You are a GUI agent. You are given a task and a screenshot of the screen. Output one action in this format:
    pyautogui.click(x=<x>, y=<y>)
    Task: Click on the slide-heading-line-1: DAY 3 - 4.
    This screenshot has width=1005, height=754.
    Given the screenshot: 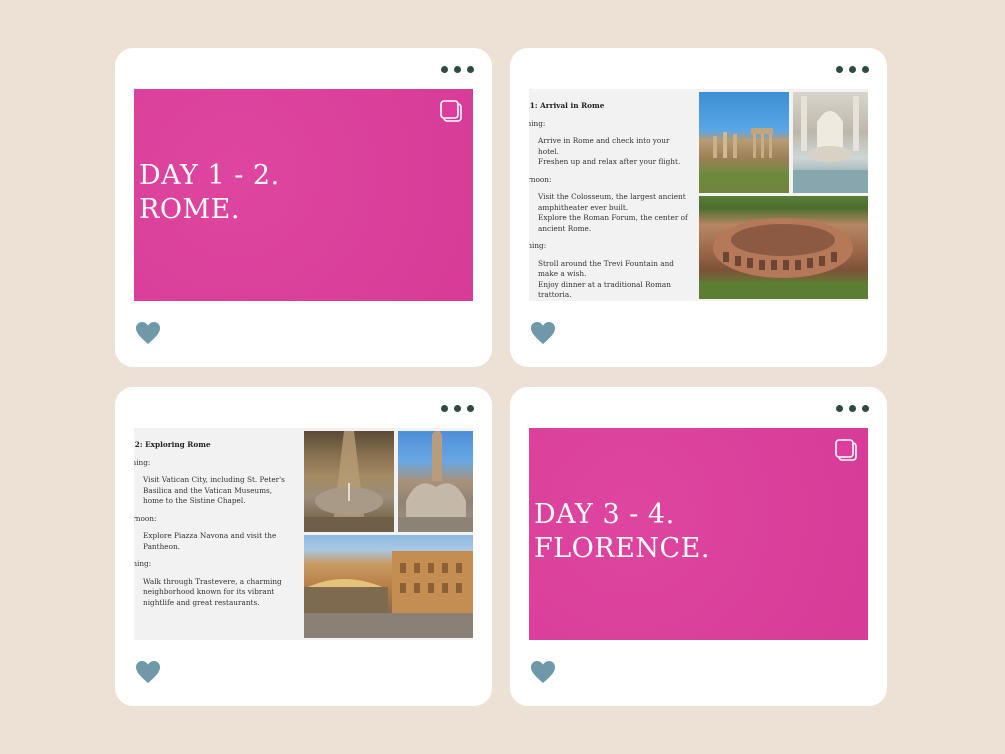 What is the action you would take?
    pyautogui.click(x=604, y=514)
    